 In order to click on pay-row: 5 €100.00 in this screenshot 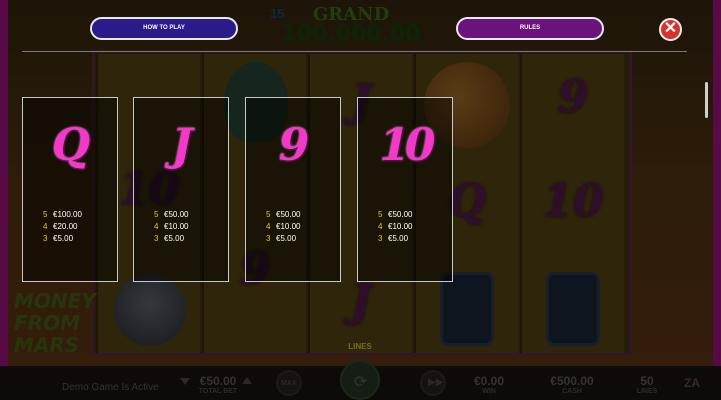, I will do `click(62, 214)`.